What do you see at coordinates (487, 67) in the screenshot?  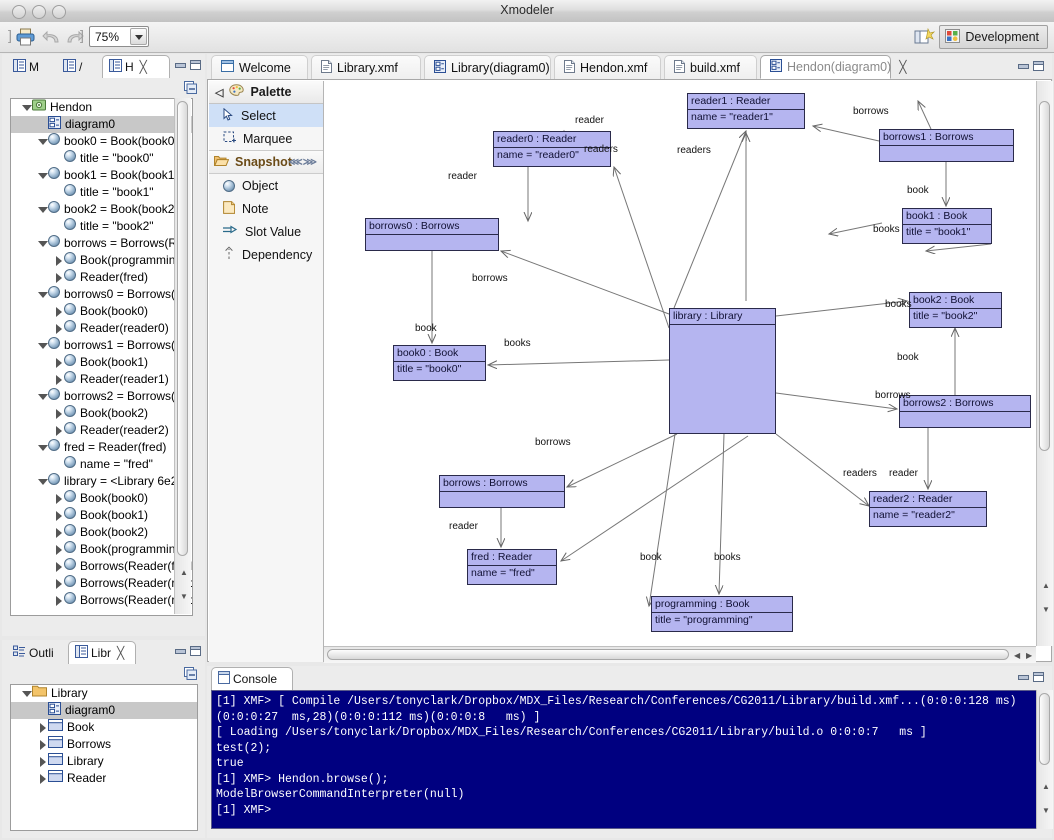 I see `editor-tab: Library(diagram0)` at bounding box center [487, 67].